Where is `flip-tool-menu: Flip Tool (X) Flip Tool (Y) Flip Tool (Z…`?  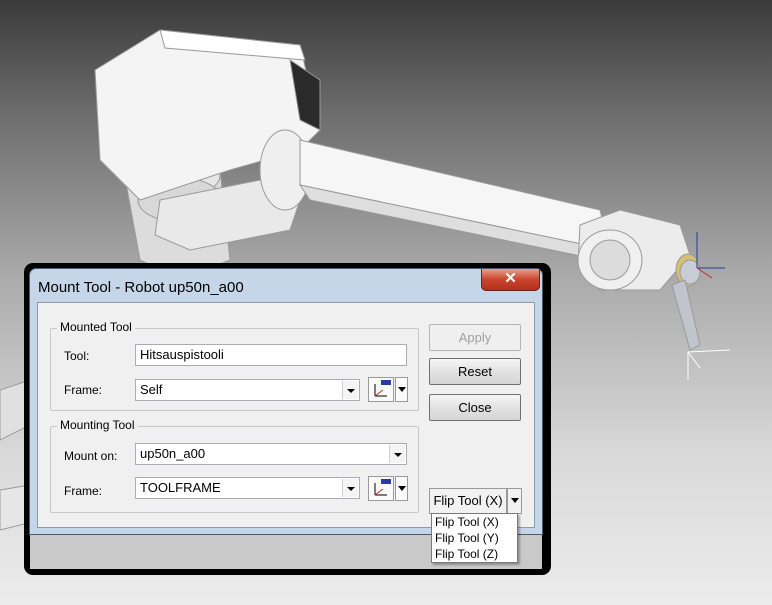 flip-tool-menu: Flip Tool (X) Flip Tool (Y) Flip Tool (Z… is located at coordinates (474, 538).